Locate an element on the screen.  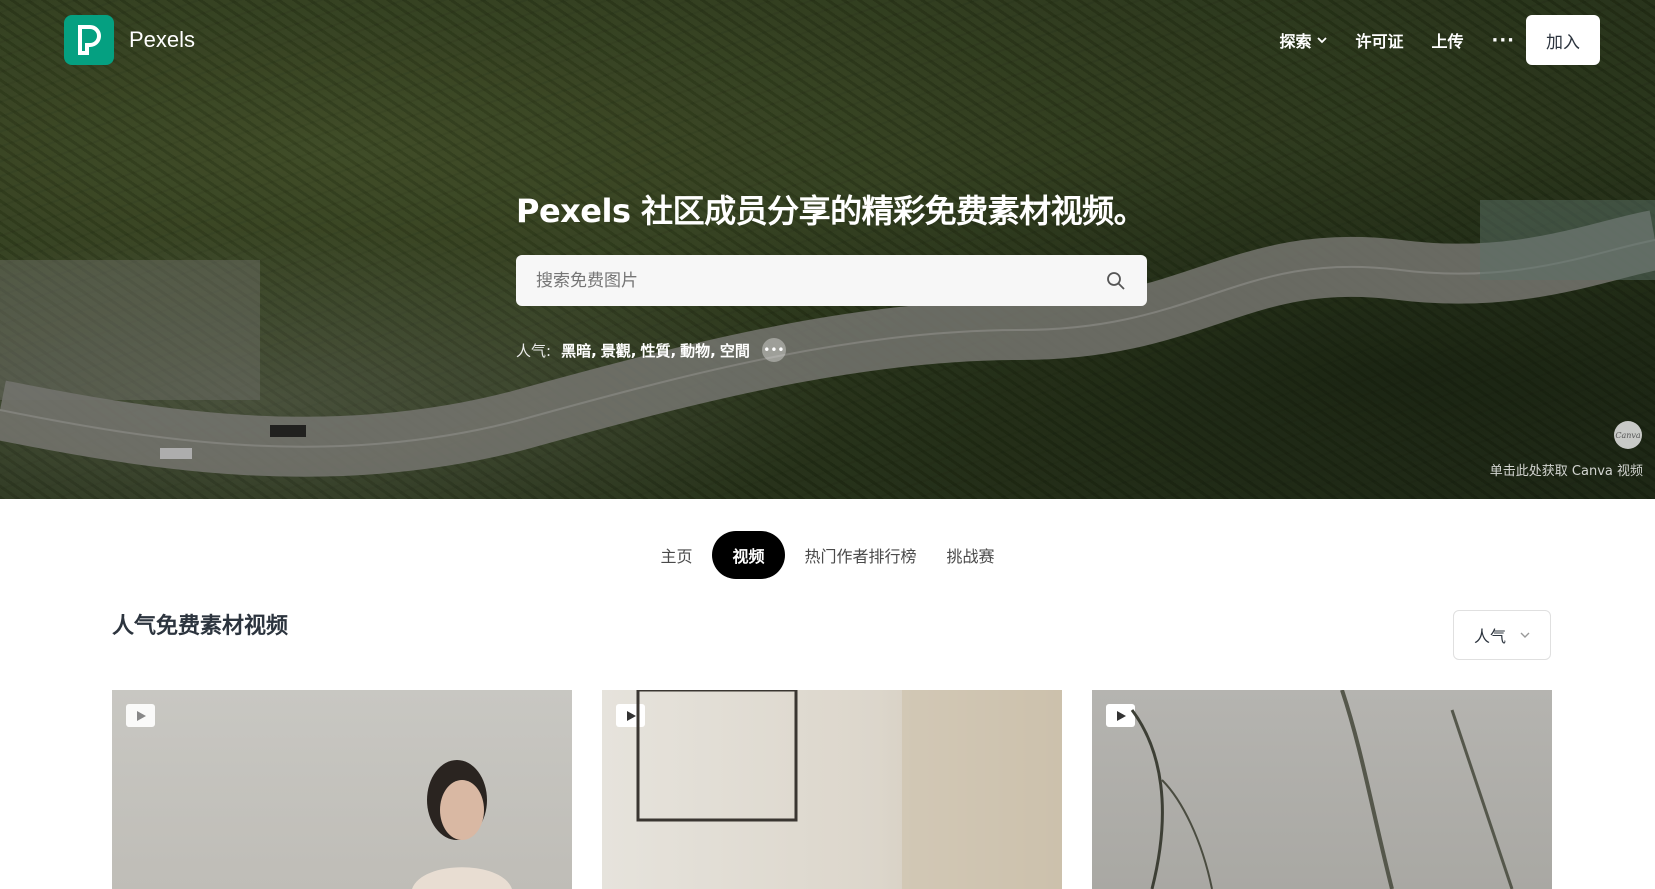
sort-label: 人气 is located at coordinates (1489, 636).